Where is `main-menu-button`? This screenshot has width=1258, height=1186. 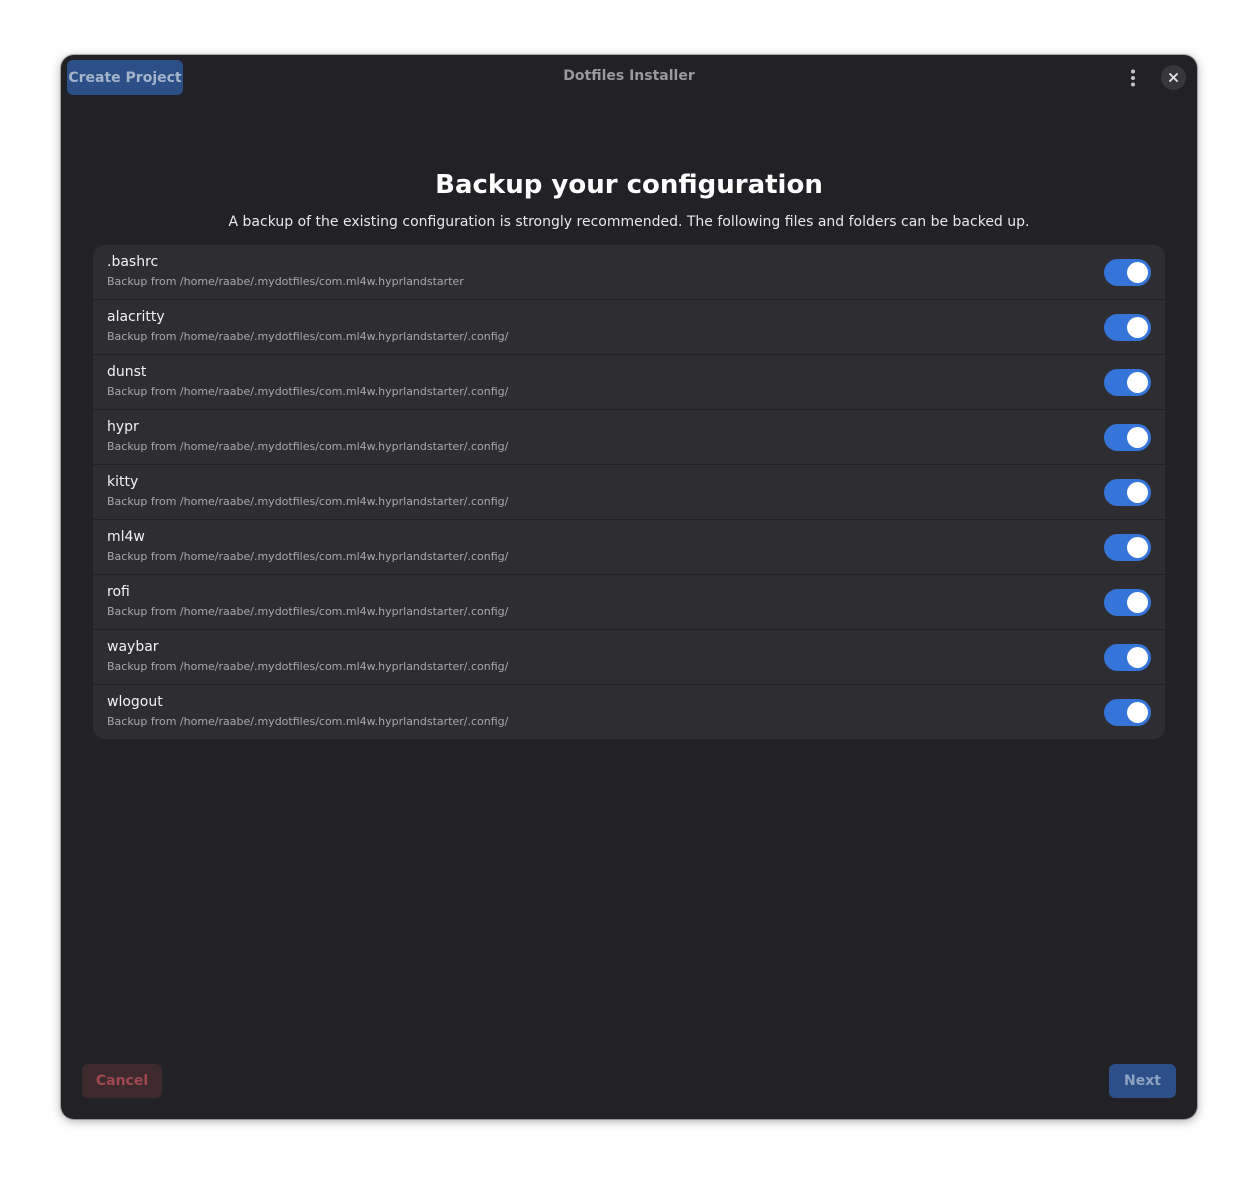 main-menu-button is located at coordinates (1133, 78).